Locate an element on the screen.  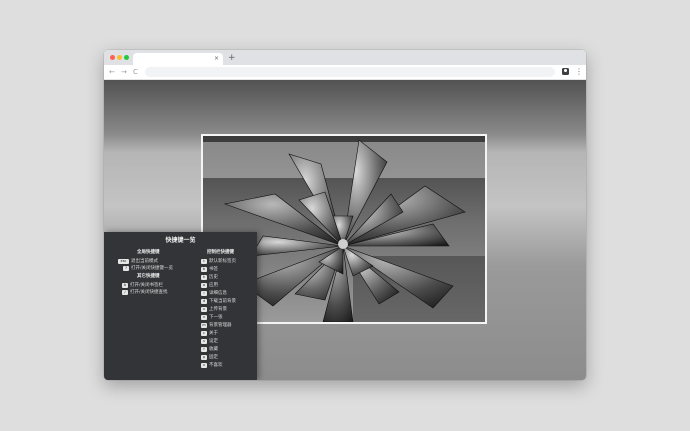
close-window-button is located at coordinates (112, 57).